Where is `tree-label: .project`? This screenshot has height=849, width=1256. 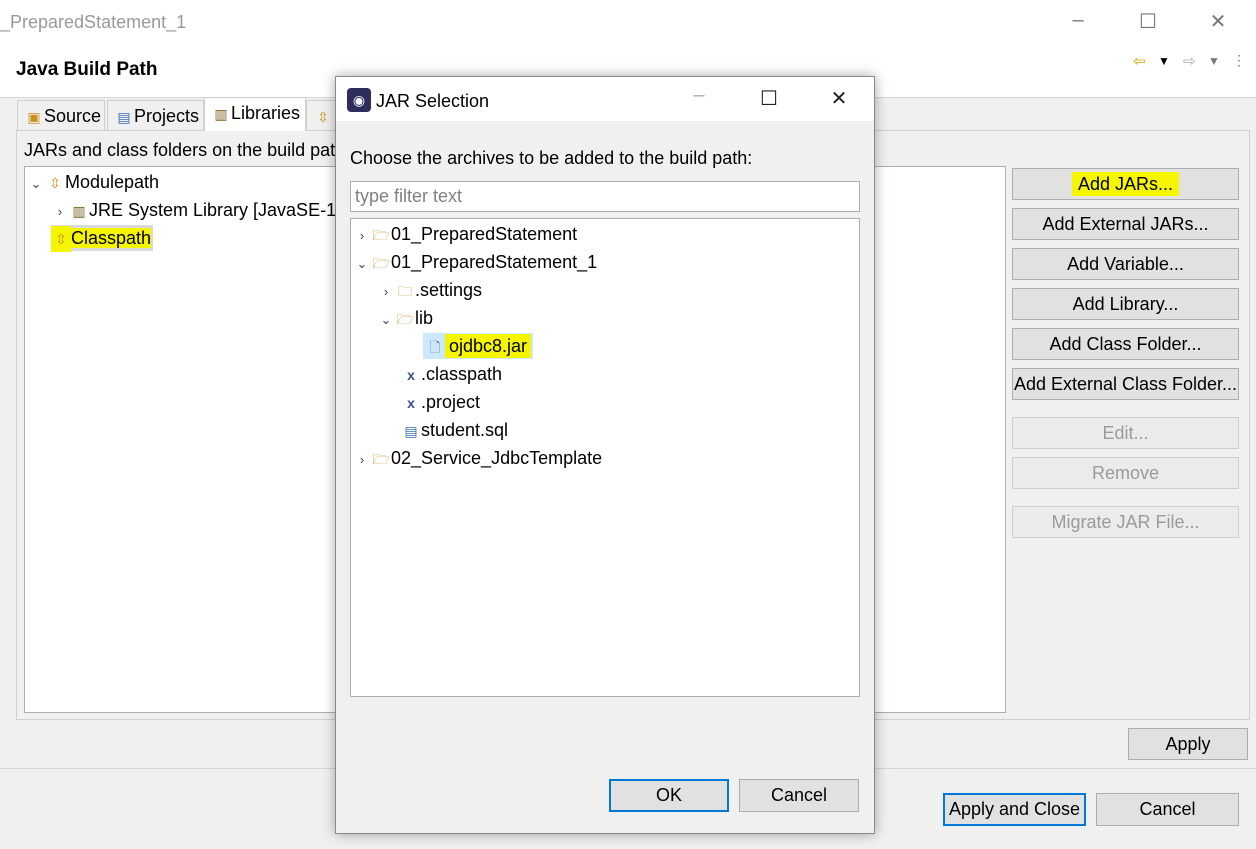 tree-label: .project is located at coordinates (451, 402).